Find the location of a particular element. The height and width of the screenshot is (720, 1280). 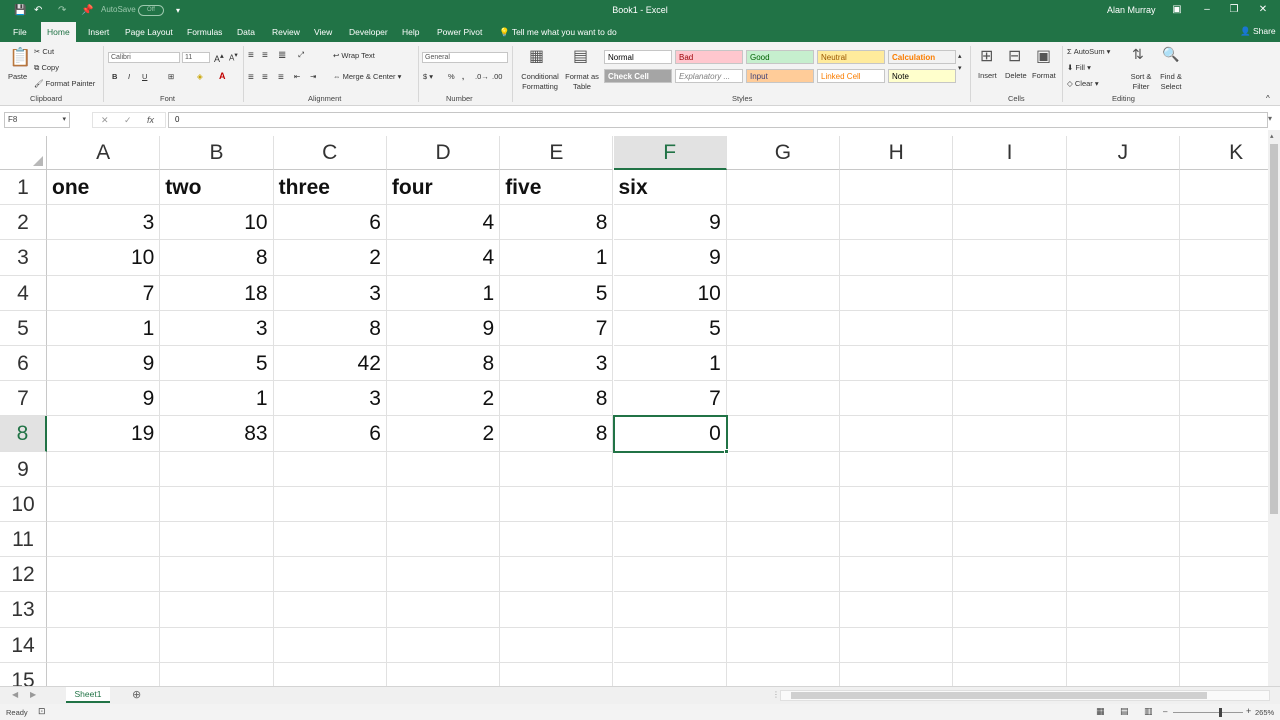

cell-f2: 9 is located at coordinates (670, 223).